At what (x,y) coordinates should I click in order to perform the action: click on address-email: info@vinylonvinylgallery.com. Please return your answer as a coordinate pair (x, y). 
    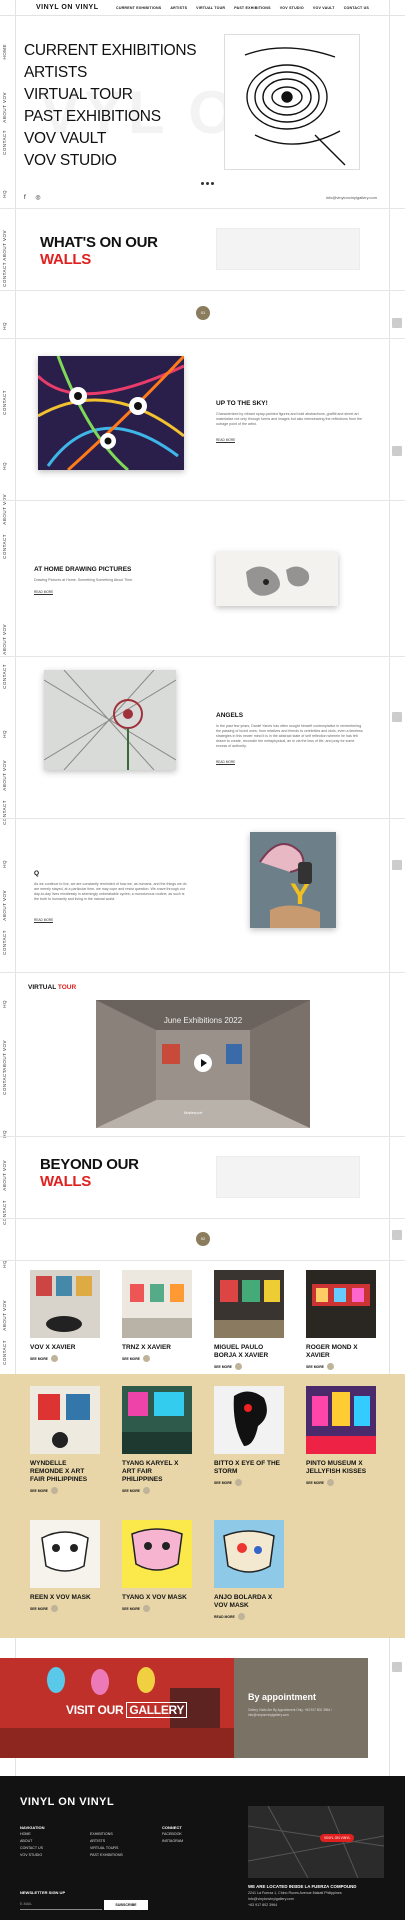
    Looking at the image, I should click on (271, 1899).